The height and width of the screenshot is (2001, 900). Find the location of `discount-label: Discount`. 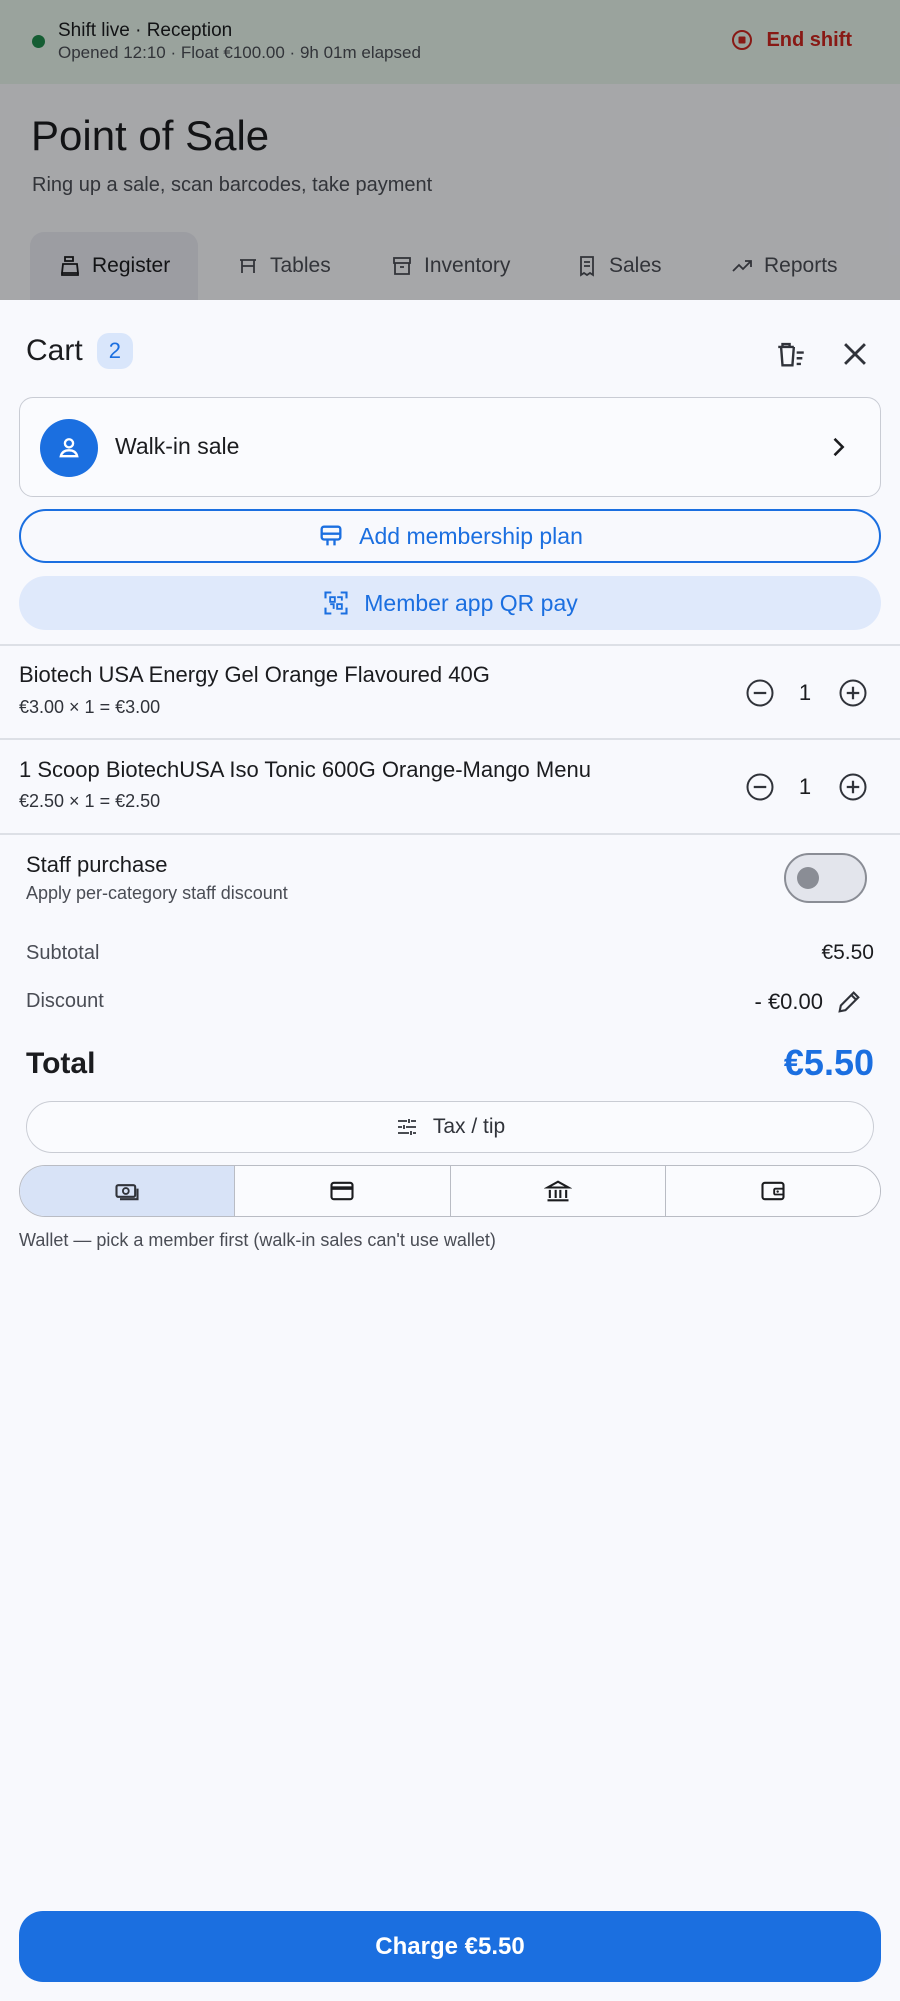

discount-label: Discount is located at coordinates (65, 1001).